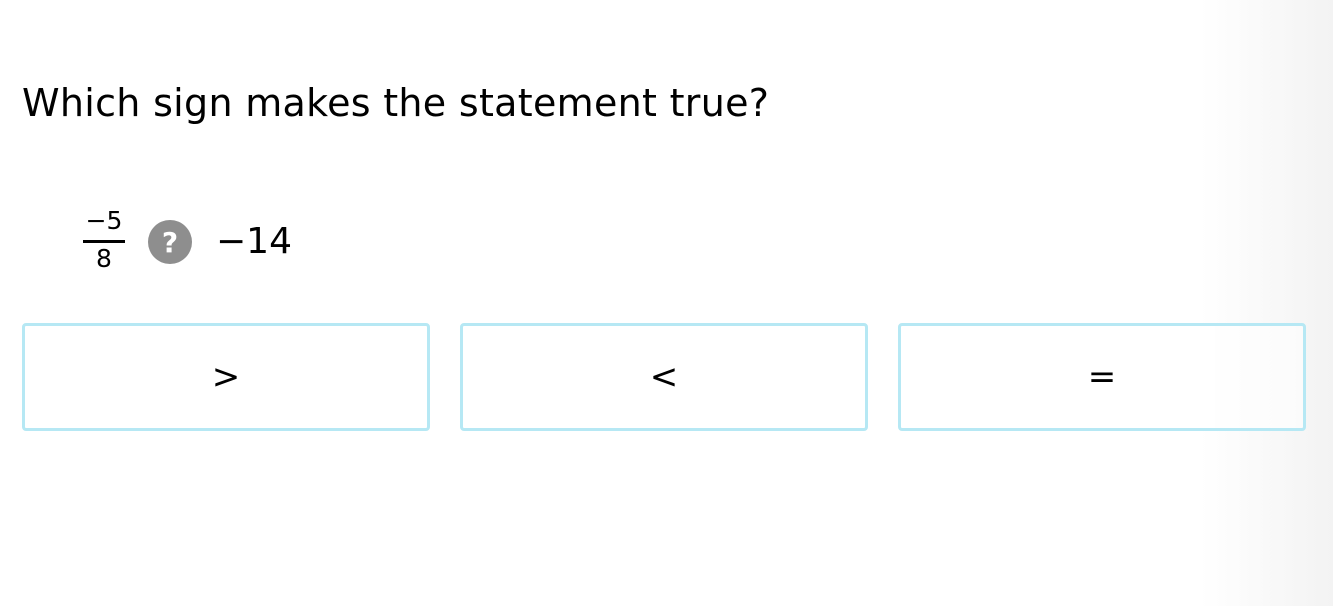 The image size is (1333, 606). What do you see at coordinates (104, 242) in the screenshot?
I see `left-fraction: −5 8` at bounding box center [104, 242].